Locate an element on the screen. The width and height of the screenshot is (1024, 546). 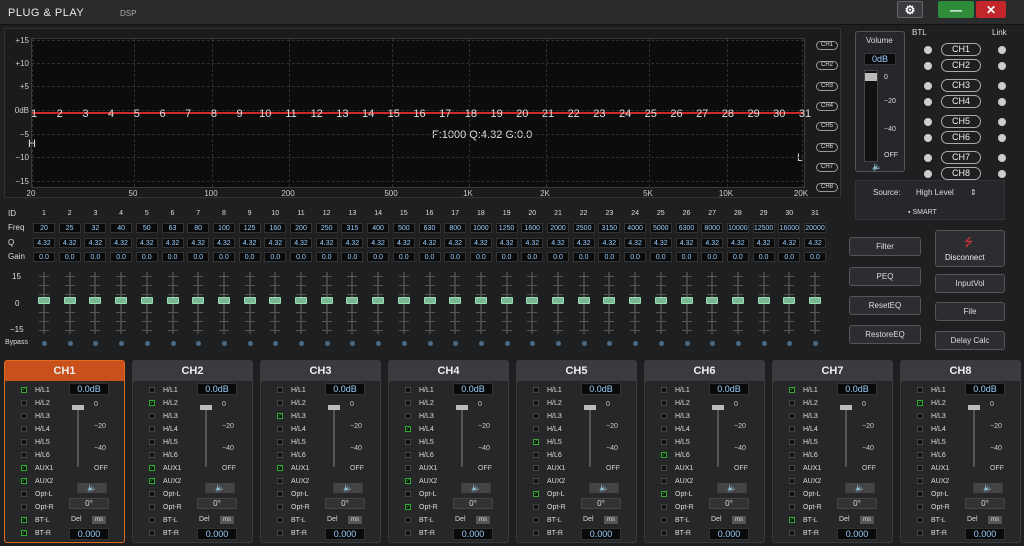
freq-field: 20 is located at coordinates (44, 228).